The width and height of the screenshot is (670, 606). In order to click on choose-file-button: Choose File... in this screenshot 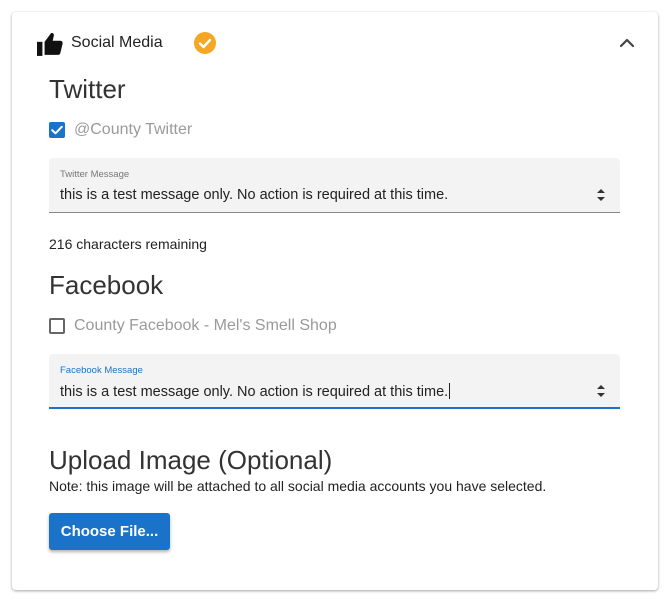, I will do `click(109, 531)`.